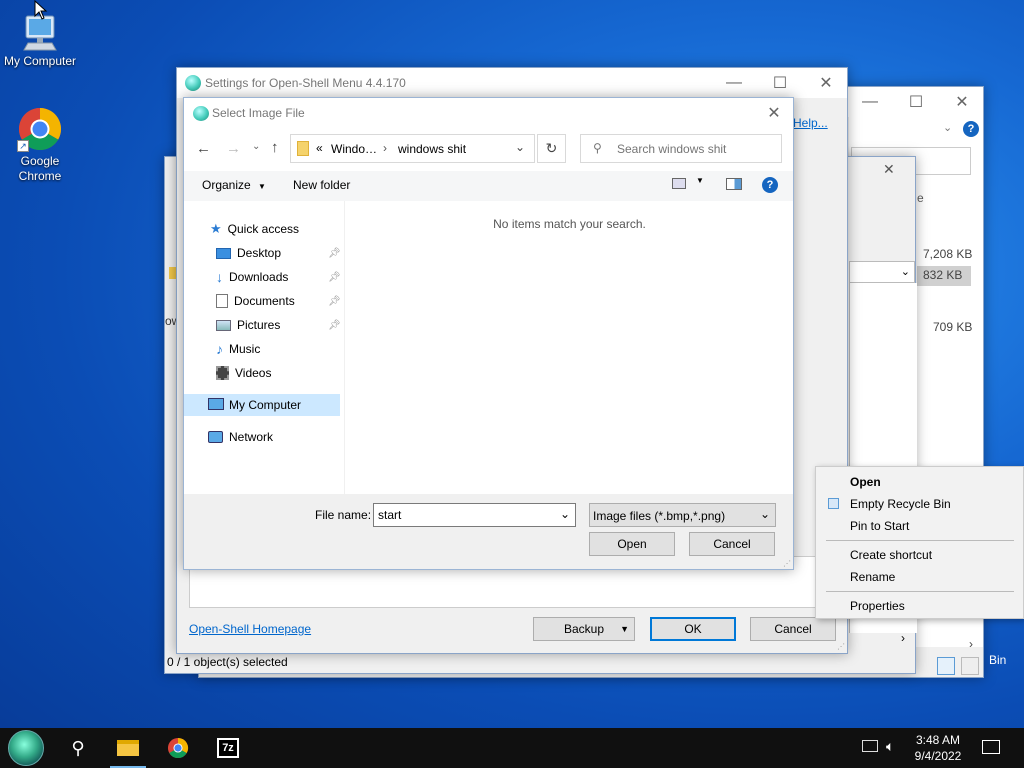 This screenshot has height=768, width=1024. Describe the element at coordinates (264, 301) in the screenshot. I see `nav-label: Documents` at that location.